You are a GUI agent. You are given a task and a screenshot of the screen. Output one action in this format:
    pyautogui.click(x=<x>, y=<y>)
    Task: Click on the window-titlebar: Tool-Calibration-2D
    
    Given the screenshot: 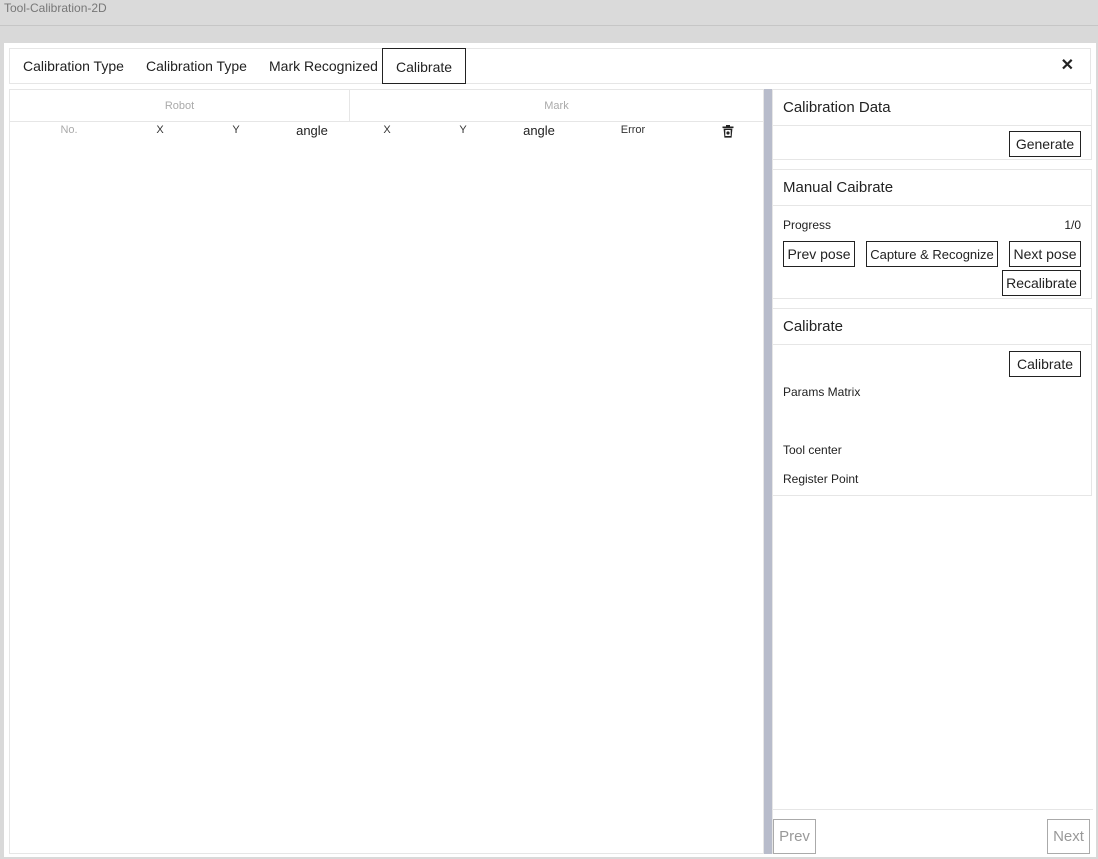 What is the action you would take?
    pyautogui.click(x=549, y=13)
    